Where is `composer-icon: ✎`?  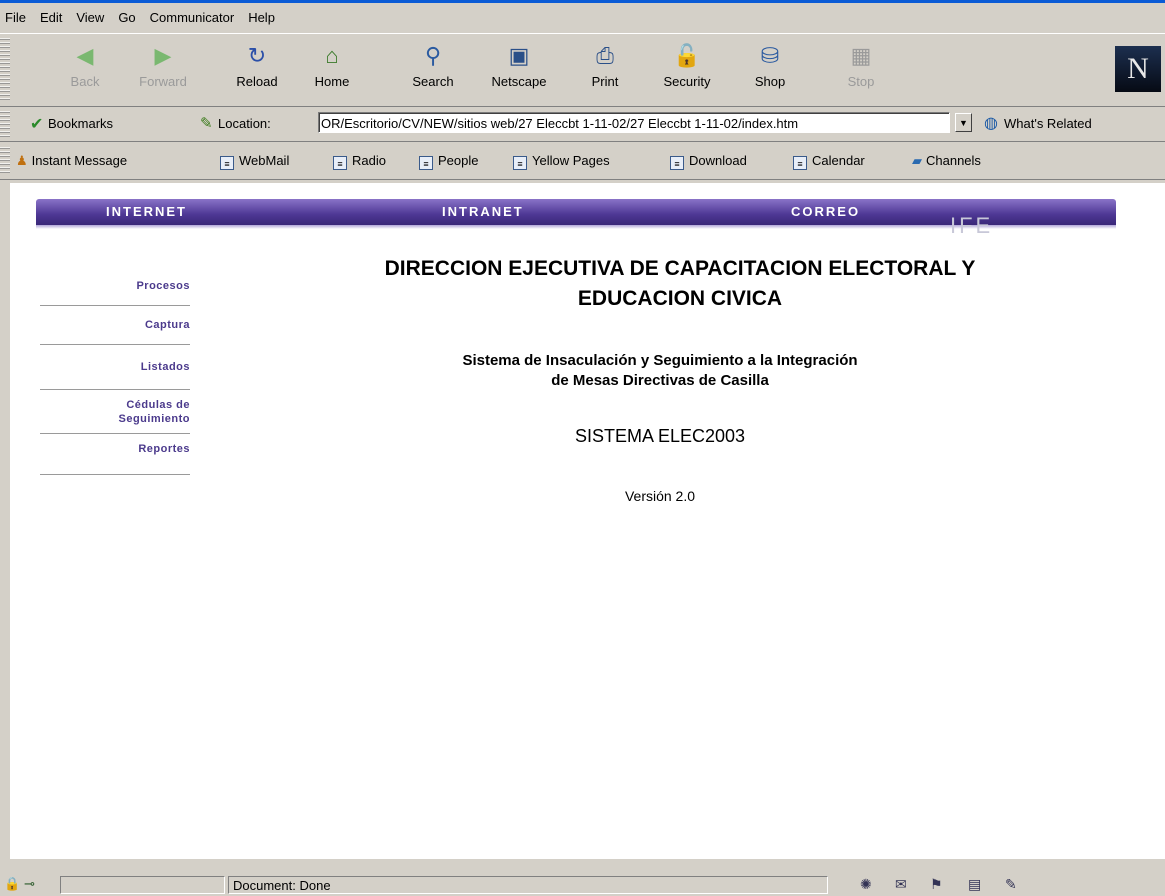 composer-icon: ✎ is located at coordinates (1011, 884).